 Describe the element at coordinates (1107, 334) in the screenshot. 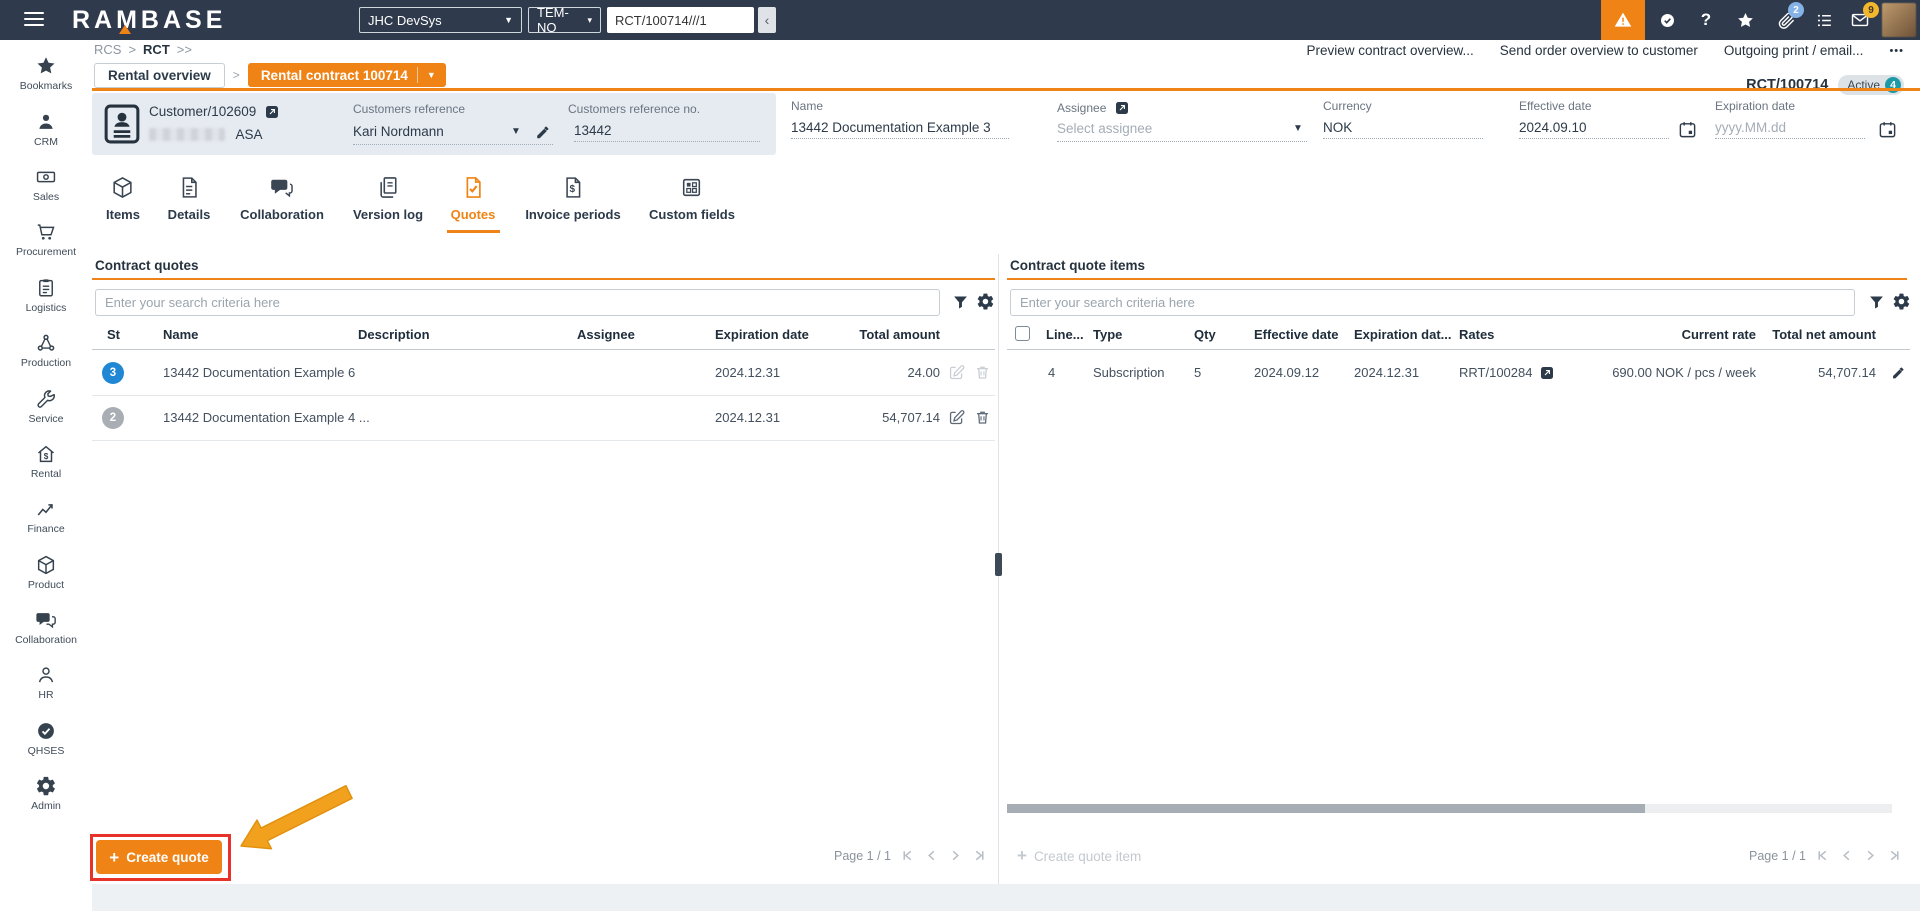

I see `col-type: Type` at that location.